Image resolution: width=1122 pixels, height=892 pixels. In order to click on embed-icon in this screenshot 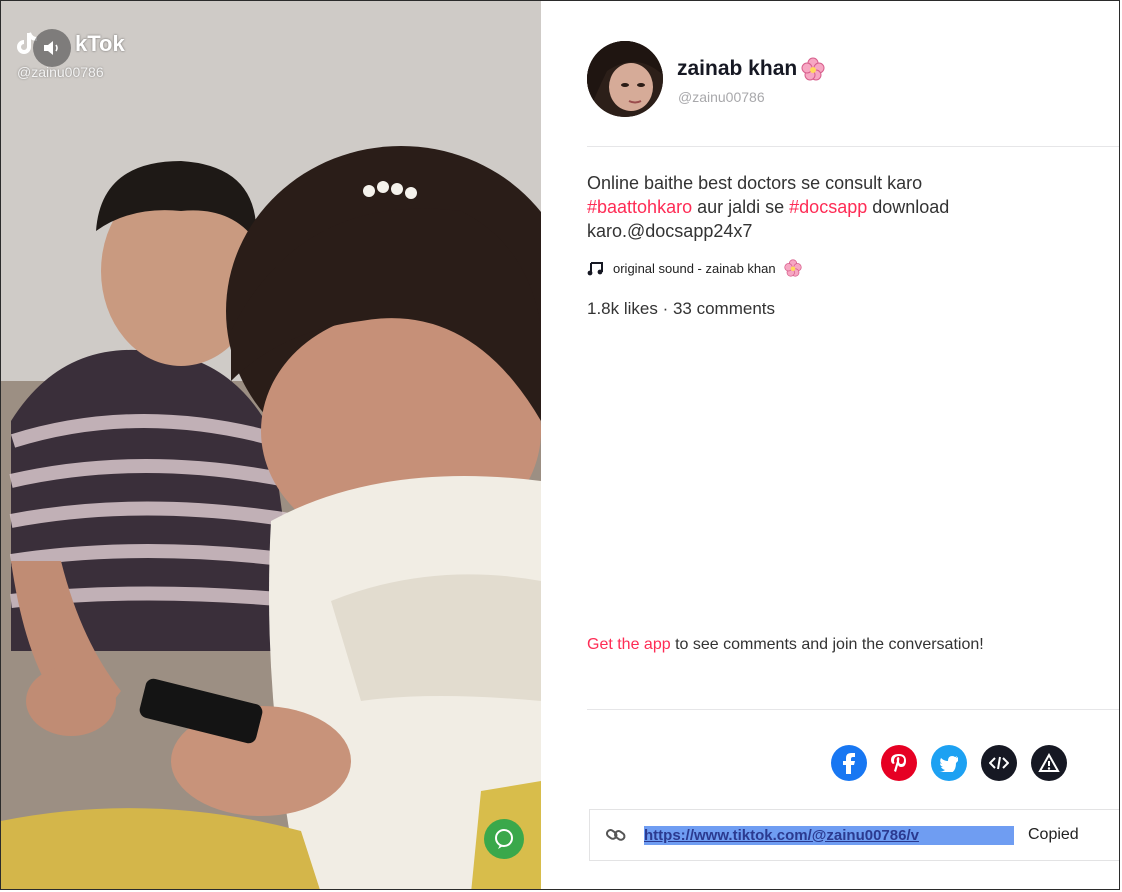, I will do `click(999, 763)`.